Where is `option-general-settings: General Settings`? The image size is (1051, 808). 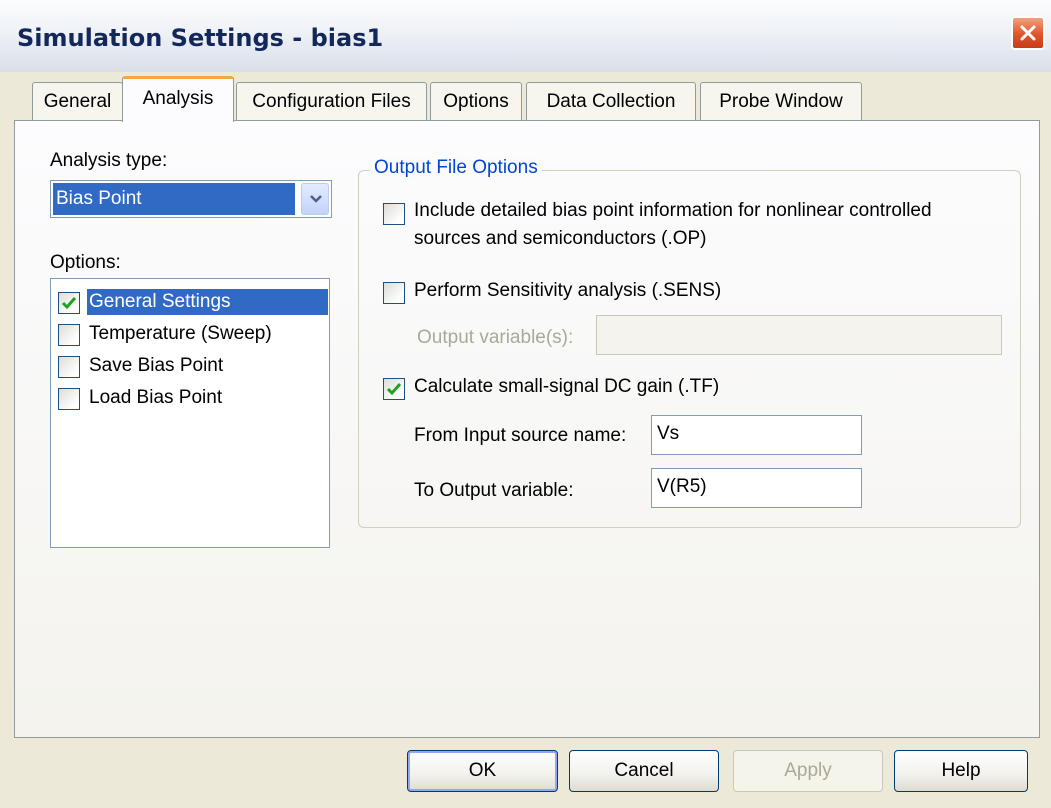
option-general-settings: General Settings is located at coordinates (191, 302).